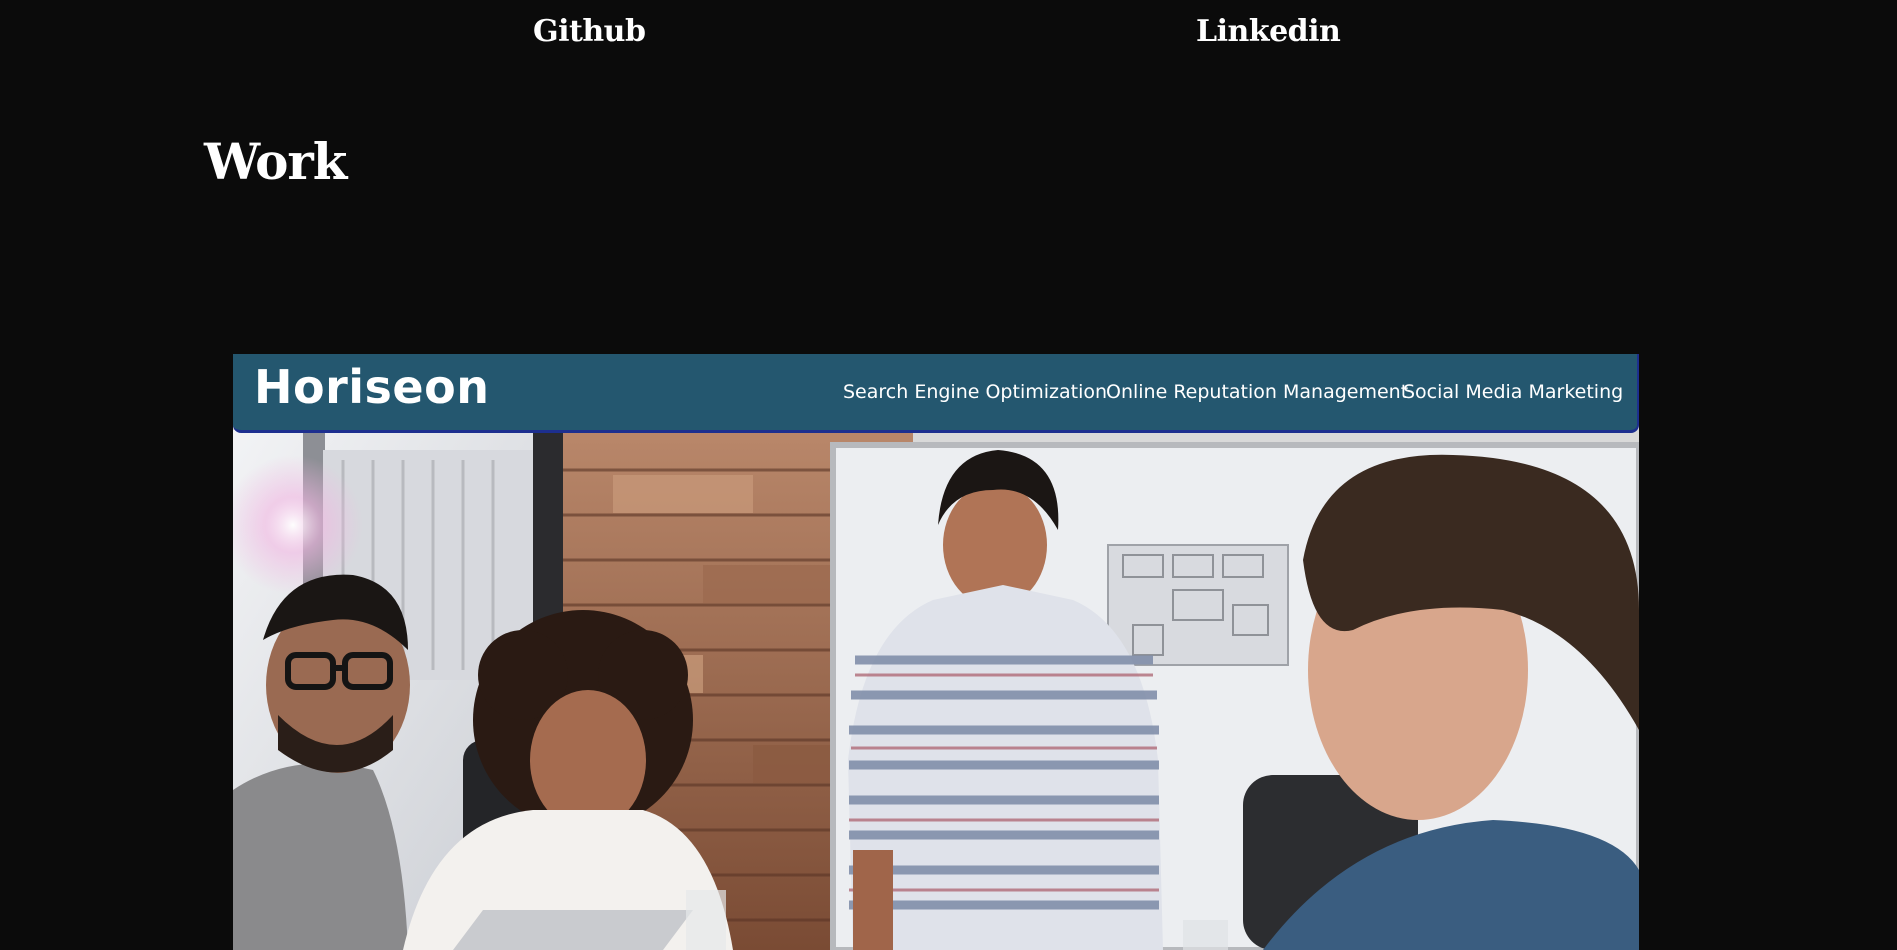 This screenshot has width=1897, height=950. I want to click on linkedin-link: Linkedin, so click(1268, 31).